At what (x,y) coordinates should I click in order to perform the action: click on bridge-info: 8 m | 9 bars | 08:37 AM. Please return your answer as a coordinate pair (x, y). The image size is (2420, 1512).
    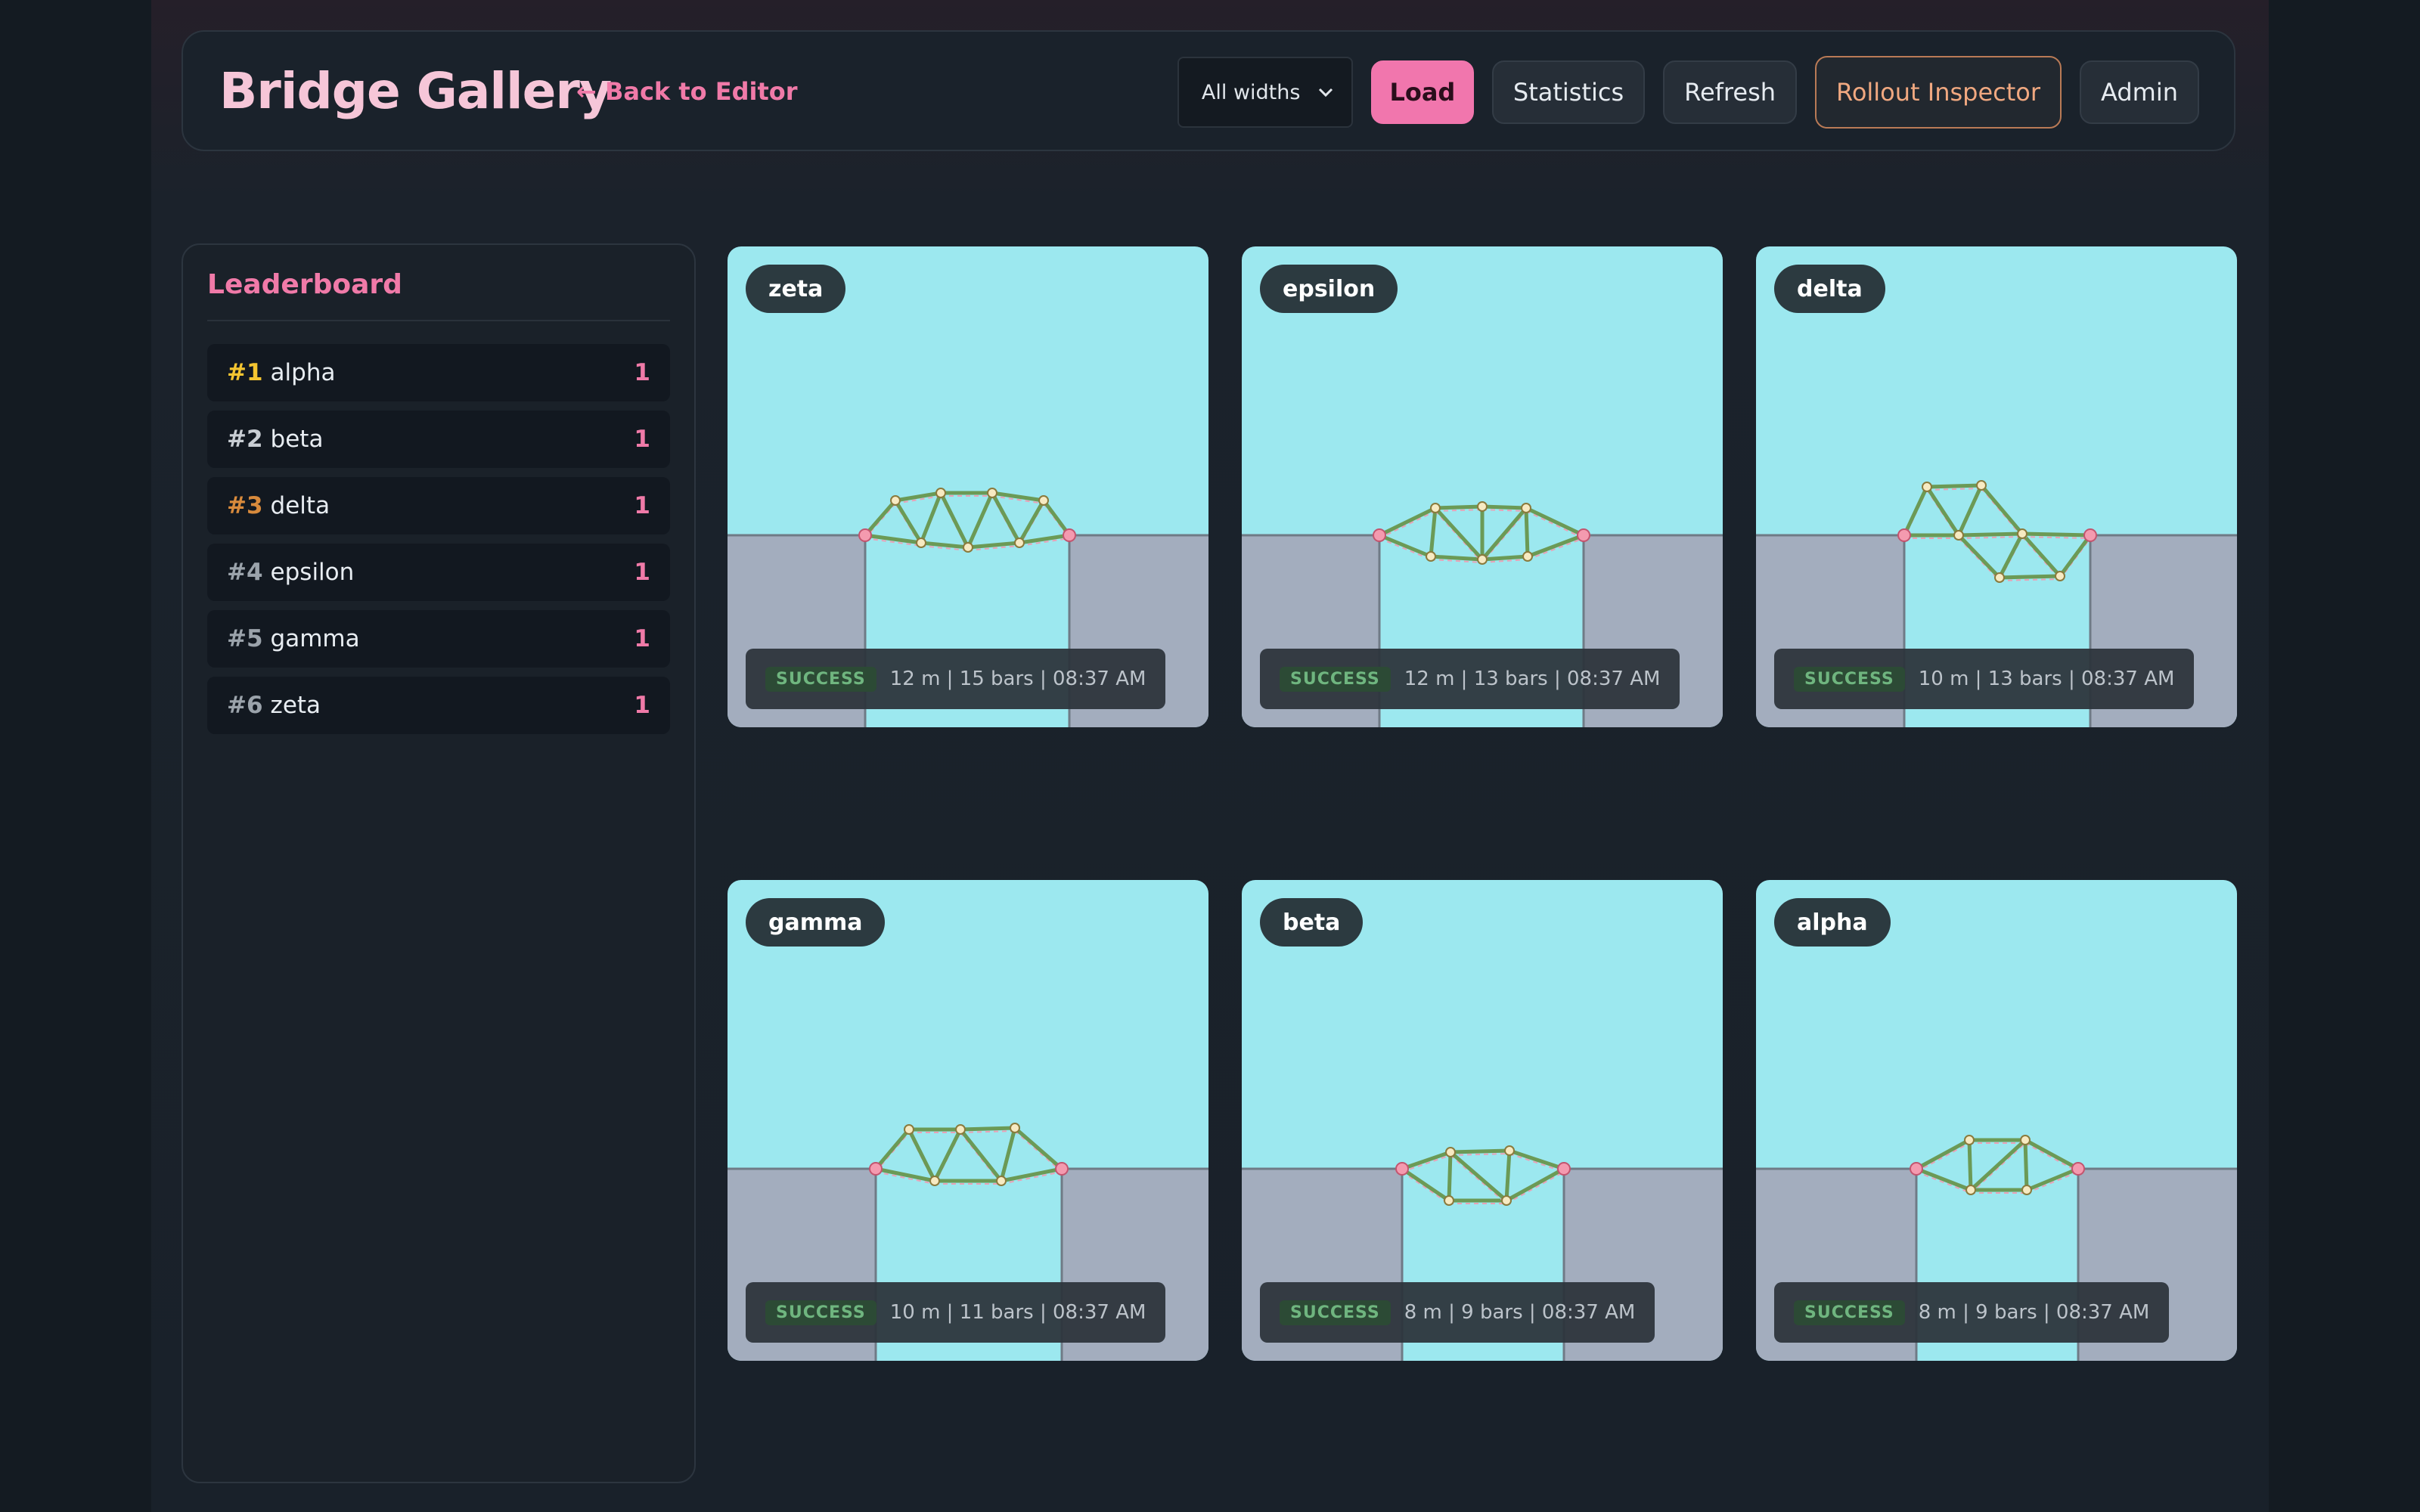
    Looking at the image, I should click on (1520, 1312).